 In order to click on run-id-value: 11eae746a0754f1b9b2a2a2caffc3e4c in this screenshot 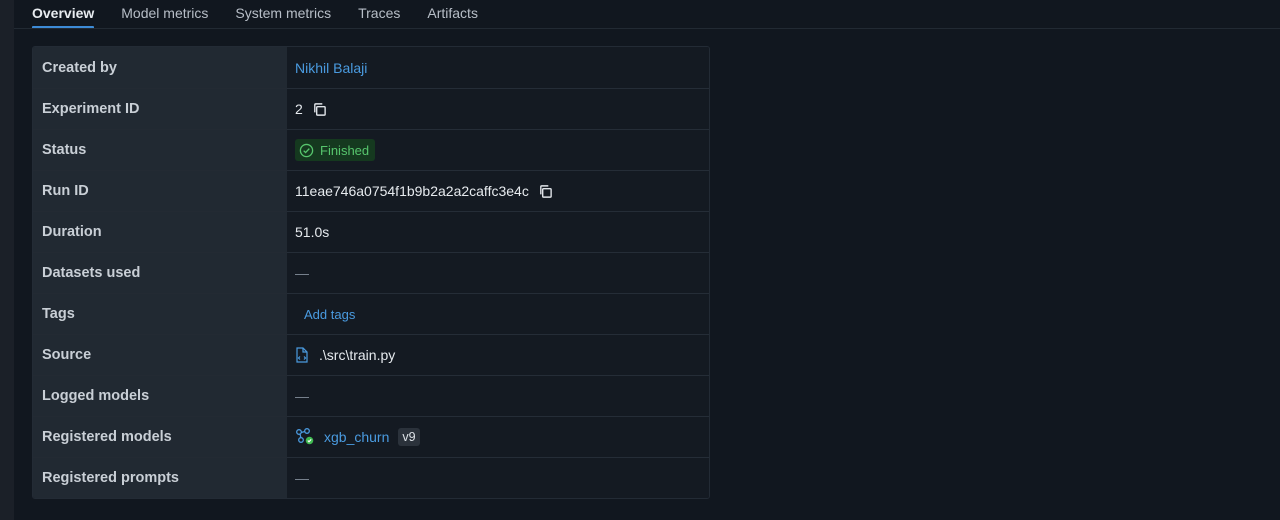, I will do `click(412, 191)`.